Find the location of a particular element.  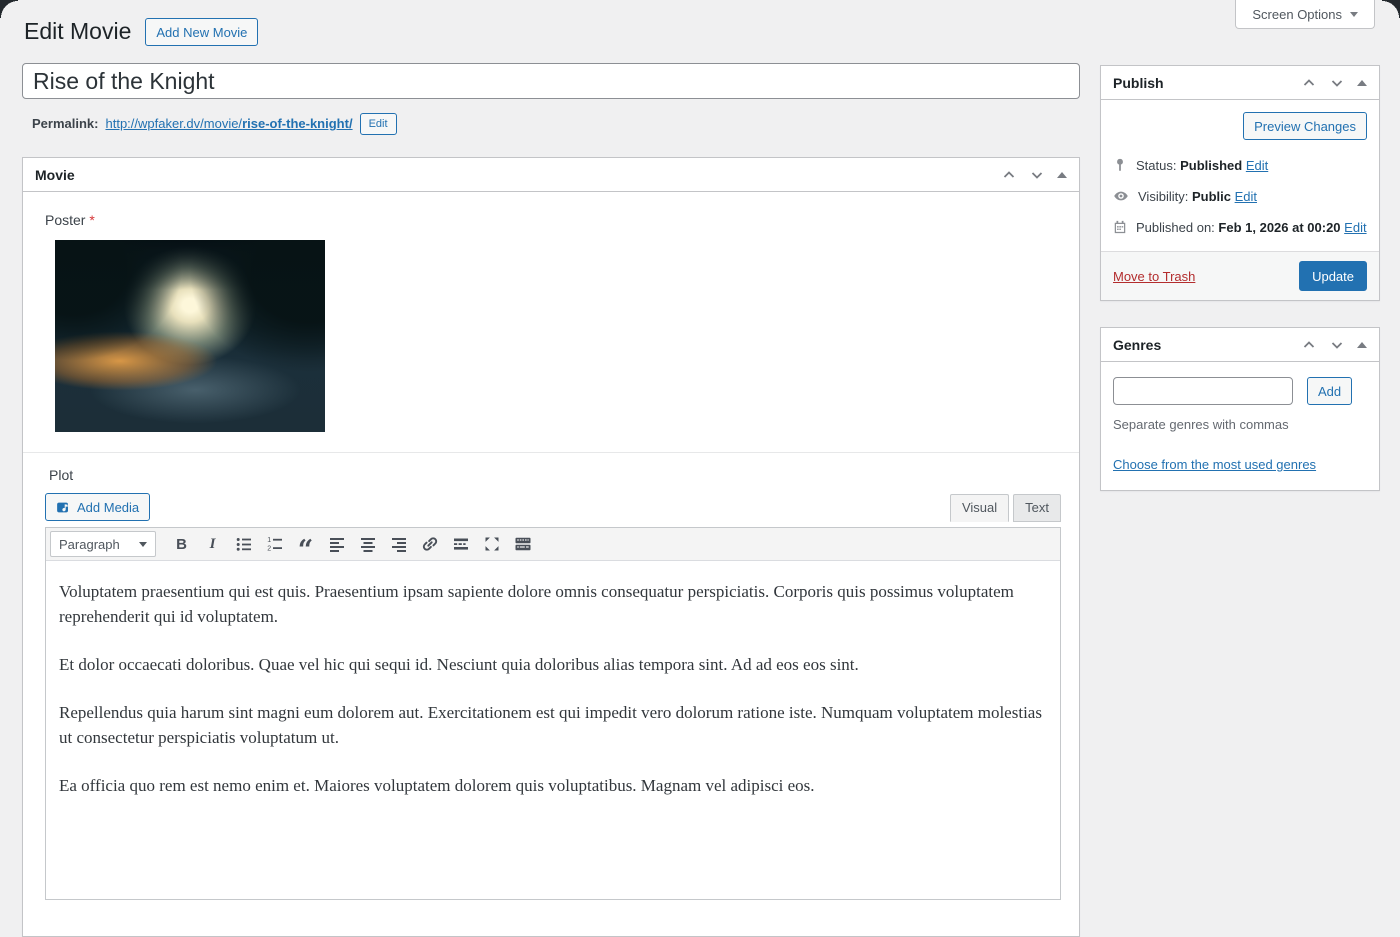

read-more-icon is located at coordinates (460, 544).